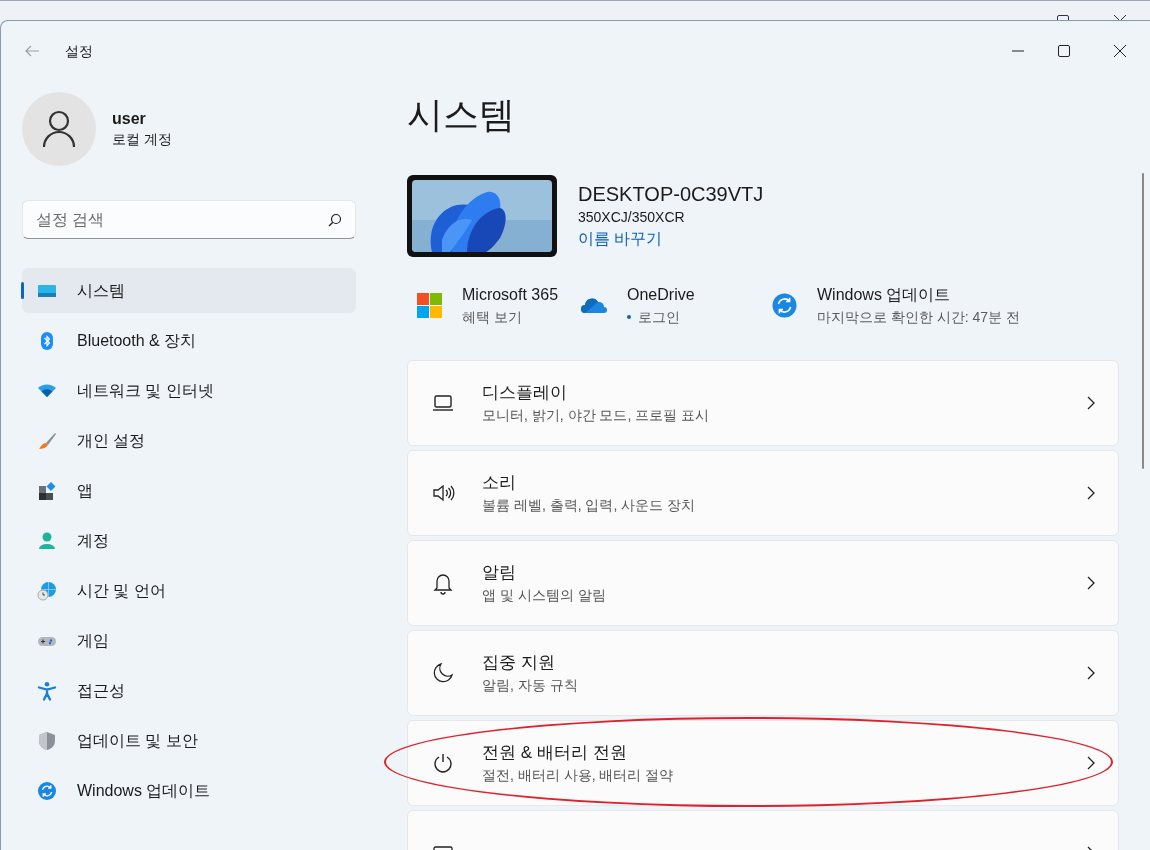 The width and height of the screenshot is (1150, 850). Describe the element at coordinates (189, 540) in the screenshot. I see `sidebar-item: 계정` at that location.